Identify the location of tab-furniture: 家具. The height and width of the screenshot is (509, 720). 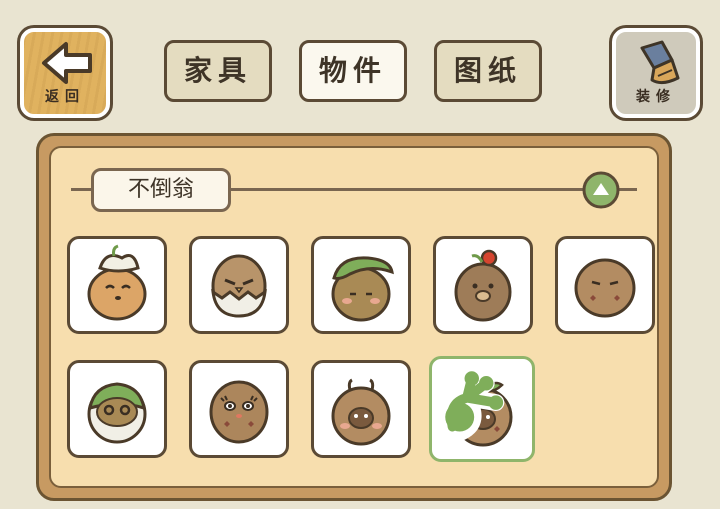
(218, 71).